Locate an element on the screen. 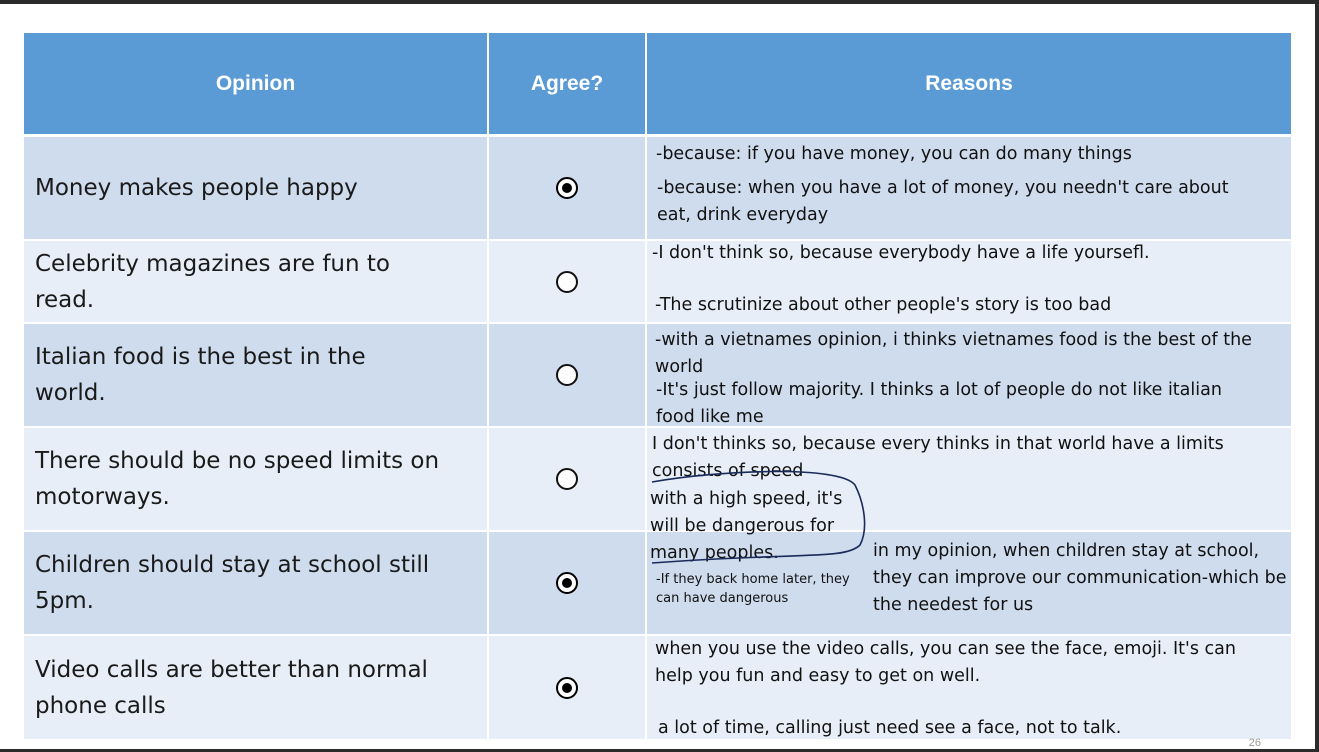  reason-text: food like me is located at coordinates (710, 417).